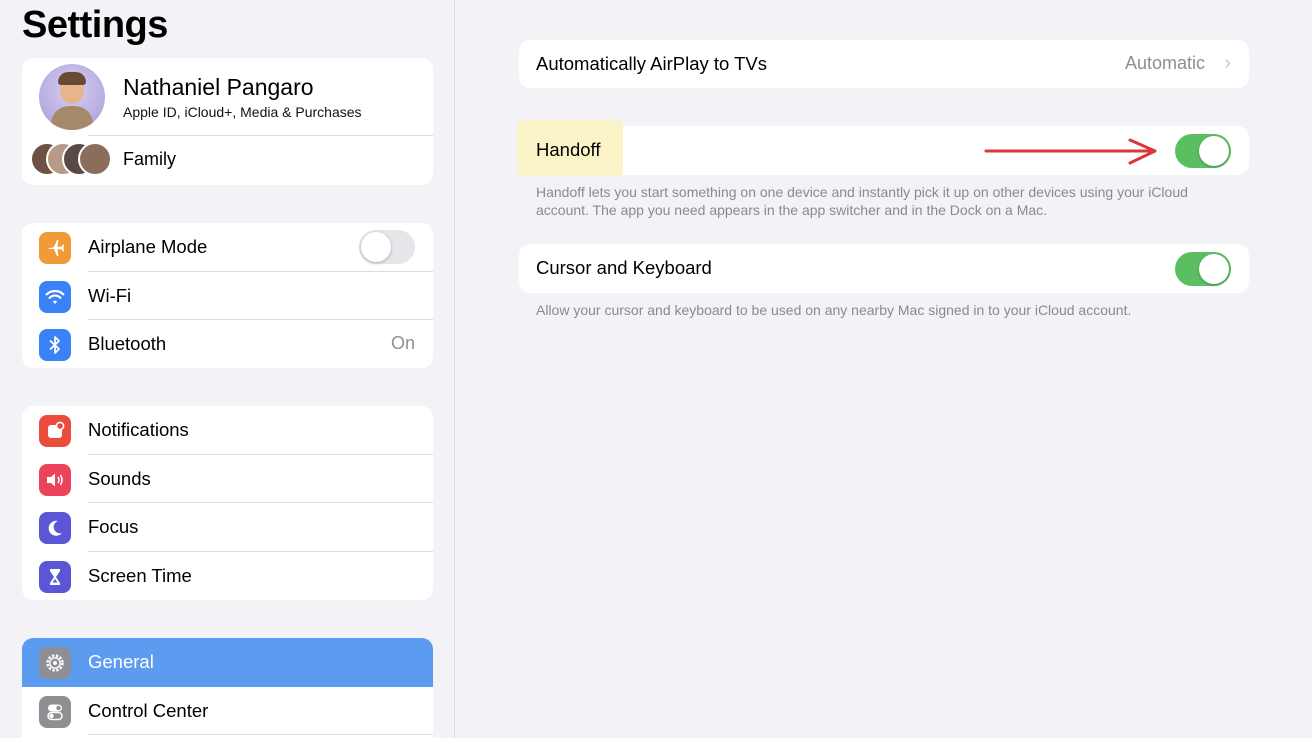 Image resolution: width=1312 pixels, height=738 pixels. Describe the element at coordinates (95, 159) in the screenshot. I see `family-member-avatar` at that location.